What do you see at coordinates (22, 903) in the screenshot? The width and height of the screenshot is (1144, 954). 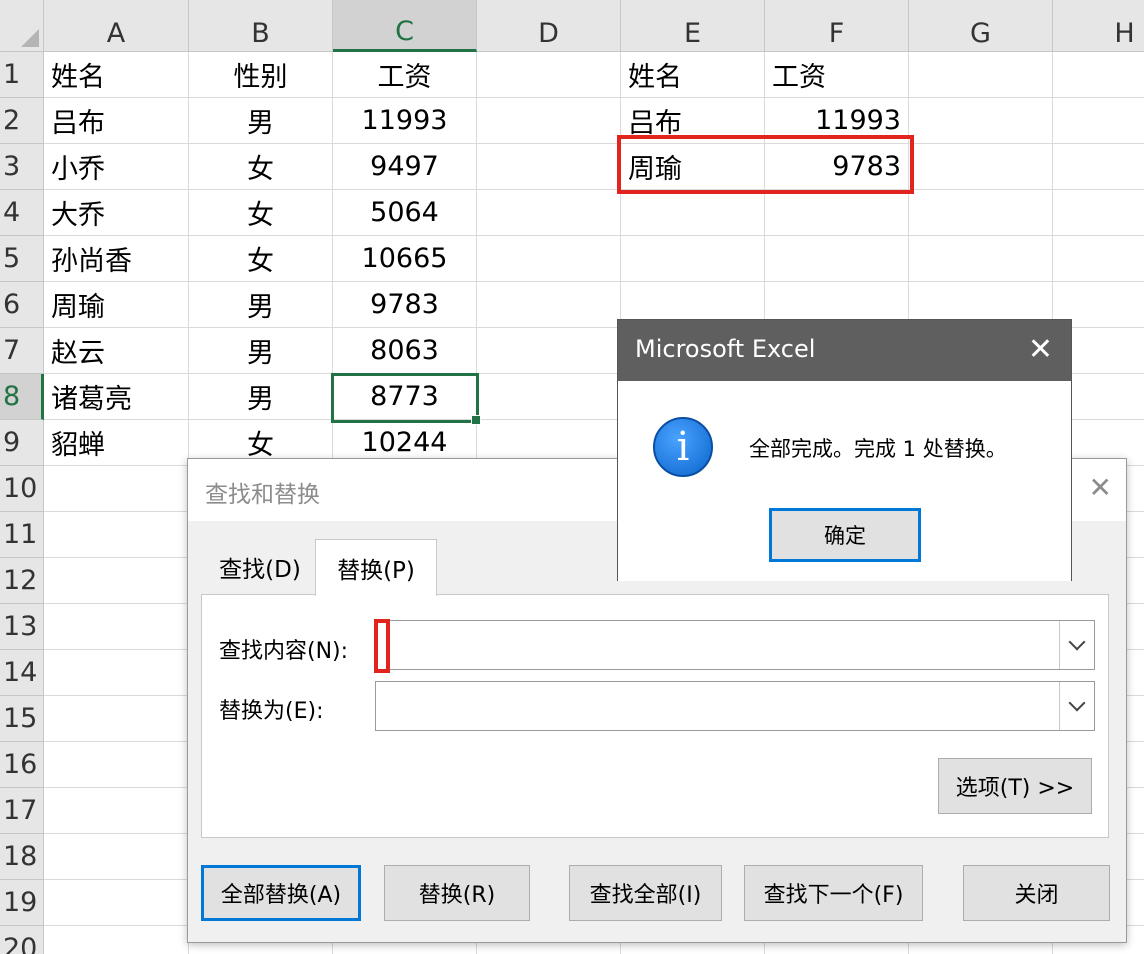 I see `row-header-19: 19` at bounding box center [22, 903].